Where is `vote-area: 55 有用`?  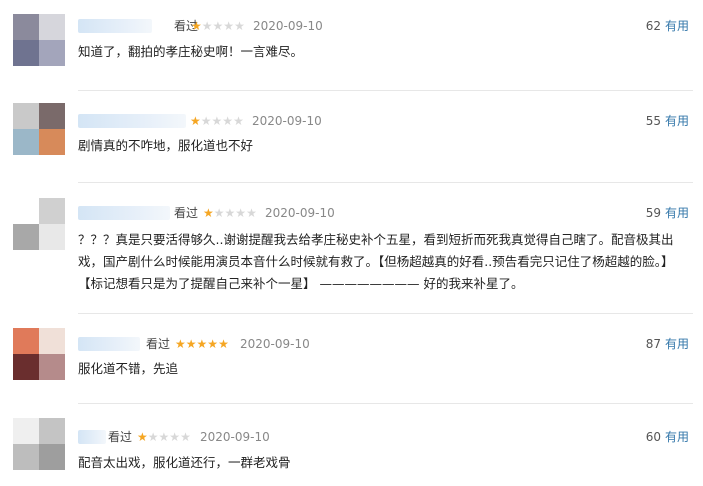
vote-area: 55 有用 is located at coordinates (667, 121).